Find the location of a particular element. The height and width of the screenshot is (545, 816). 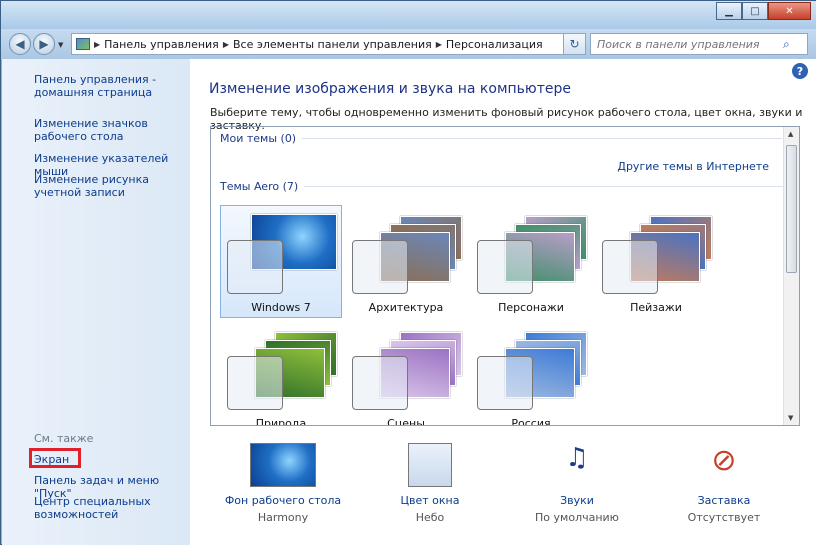

setting-item: ⊘ Заставка Отсутствует is located at coordinates (724, 483).